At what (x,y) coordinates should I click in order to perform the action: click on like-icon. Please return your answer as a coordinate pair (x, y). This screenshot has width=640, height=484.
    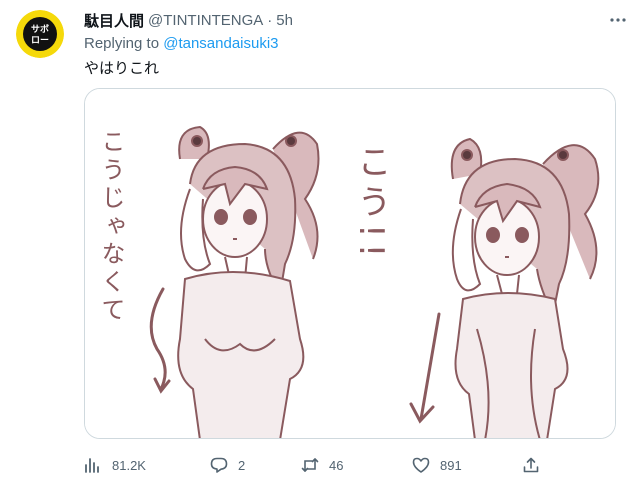
    Looking at the image, I should click on (421, 465).